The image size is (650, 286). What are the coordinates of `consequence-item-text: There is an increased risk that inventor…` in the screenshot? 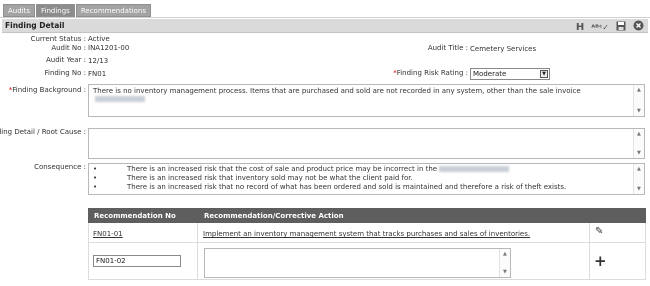 It's located at (270, 178).